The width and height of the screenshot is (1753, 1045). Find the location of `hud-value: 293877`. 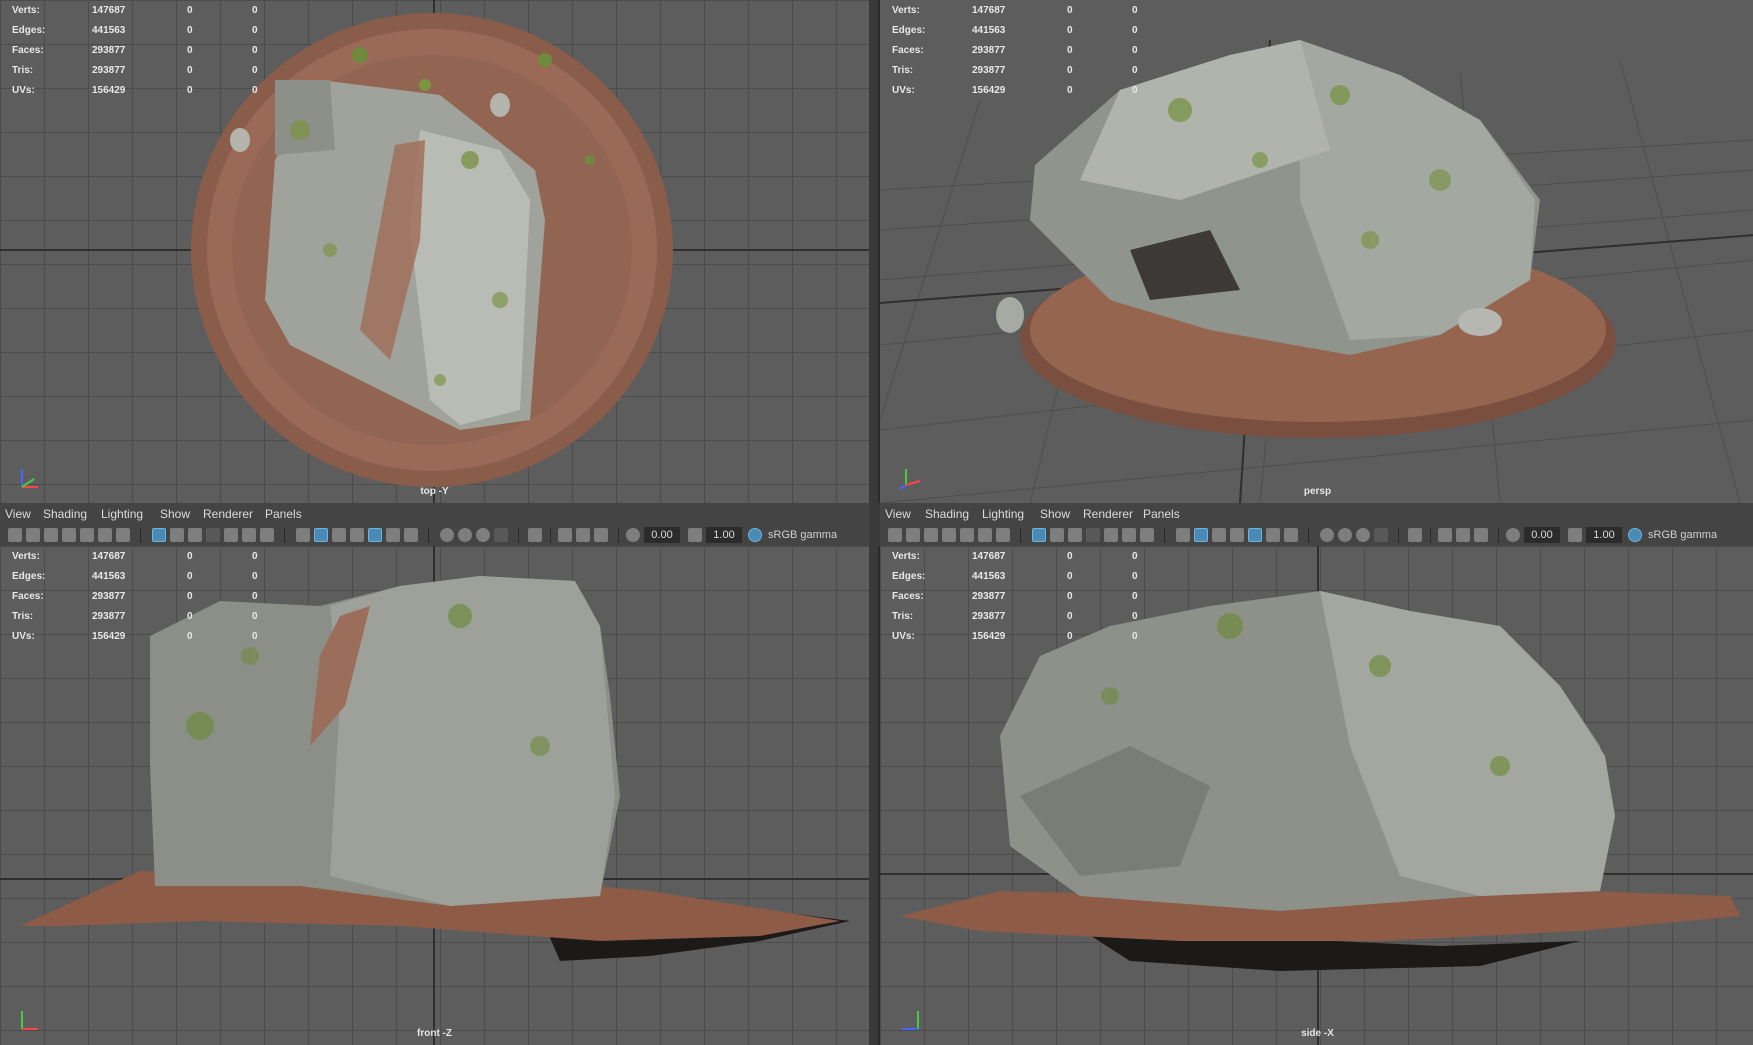

hud-value: 293877 is located at coordinates (989, 596).